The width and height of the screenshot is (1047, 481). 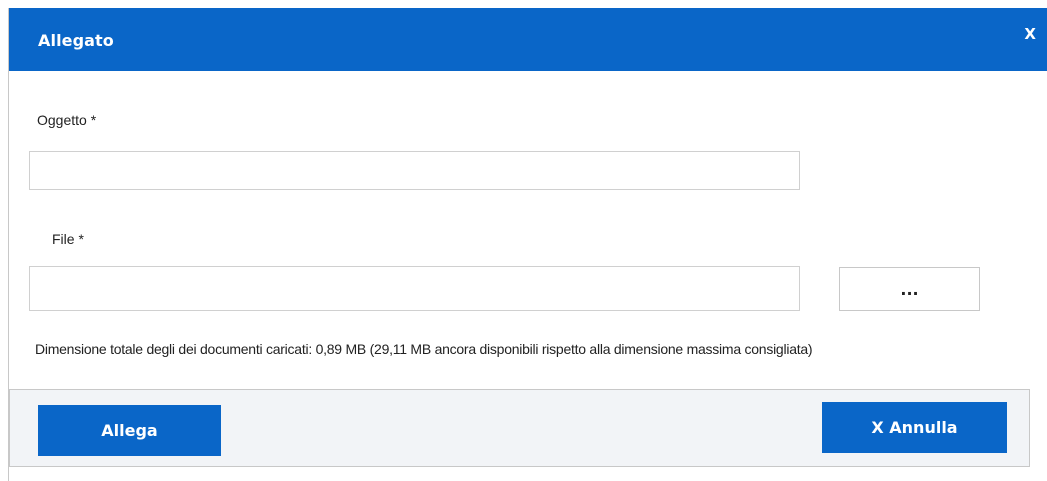 What do you see at coordinates (67, 120) in the screenshot?
I see `subject-label: Oggetto *` at bounding box center [67, 120].